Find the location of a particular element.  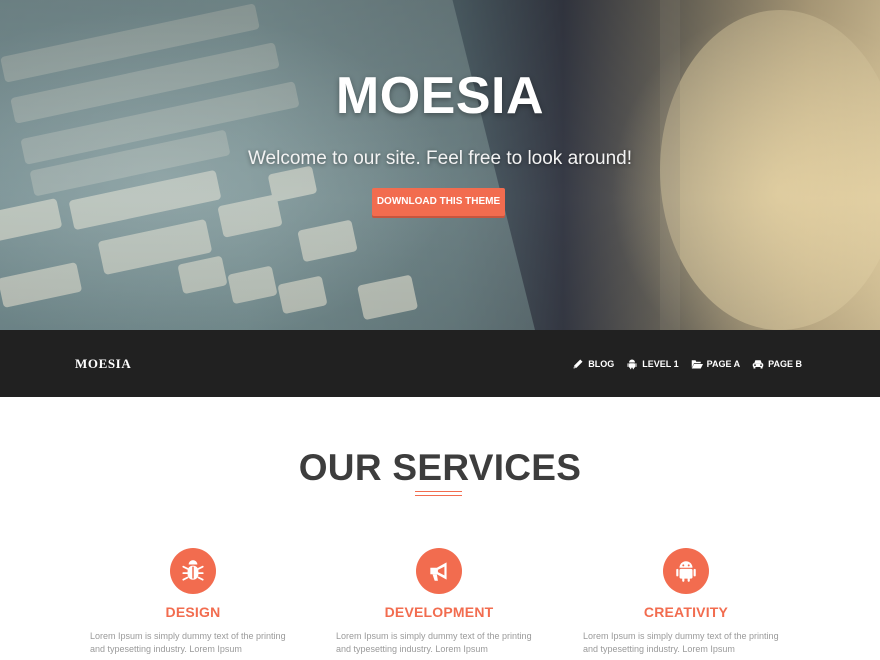

services-heading: OUR SERVICES is located at coordinates (440, 467).